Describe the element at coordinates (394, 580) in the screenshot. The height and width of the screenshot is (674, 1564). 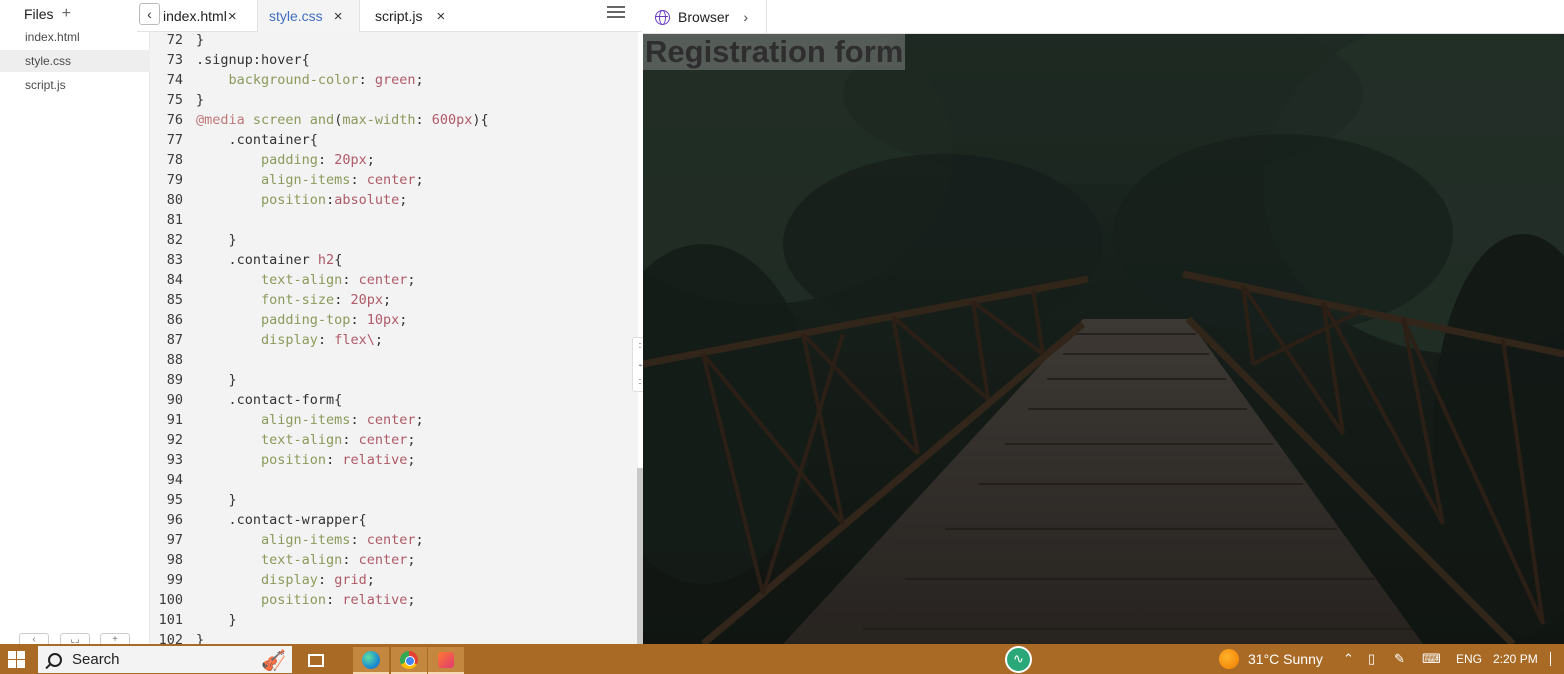
I see `code-line: 99 display: grid;` at that location.